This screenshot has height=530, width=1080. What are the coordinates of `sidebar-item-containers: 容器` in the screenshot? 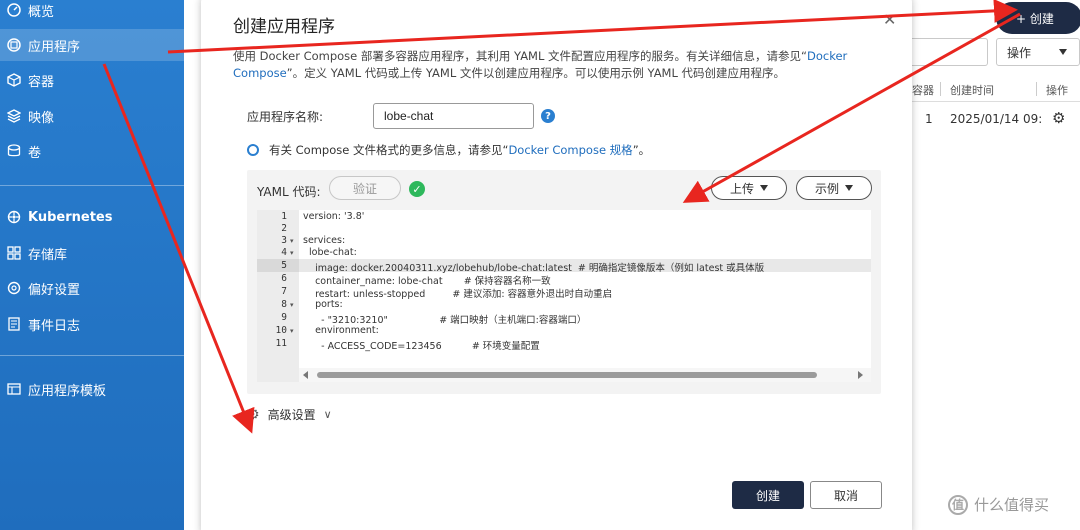 It's located at (92, 80).